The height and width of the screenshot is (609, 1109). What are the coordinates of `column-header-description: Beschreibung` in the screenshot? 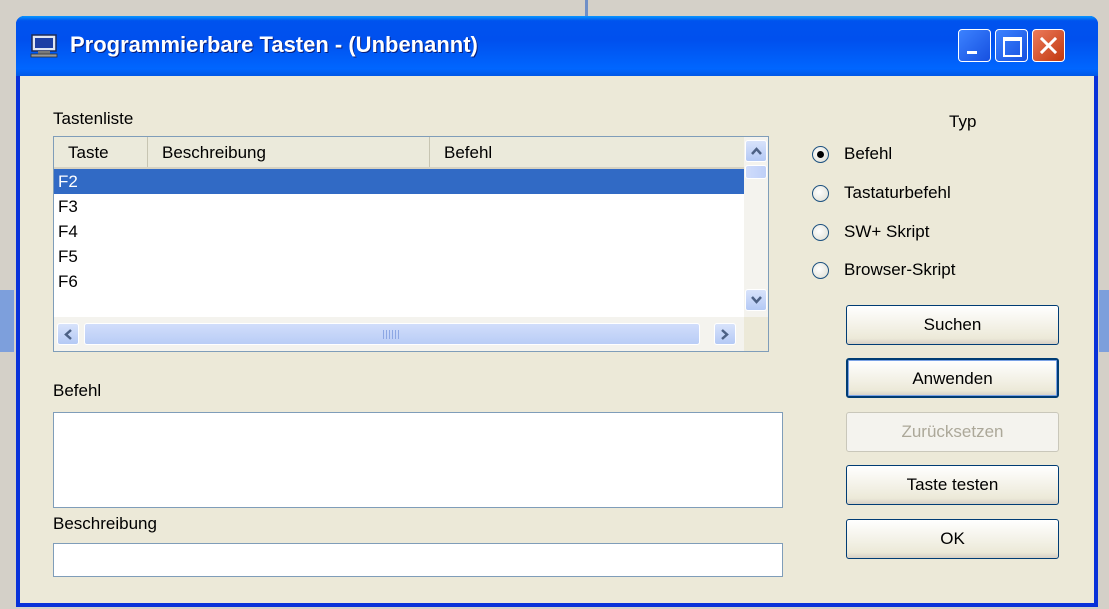 It's located at (289, 152).